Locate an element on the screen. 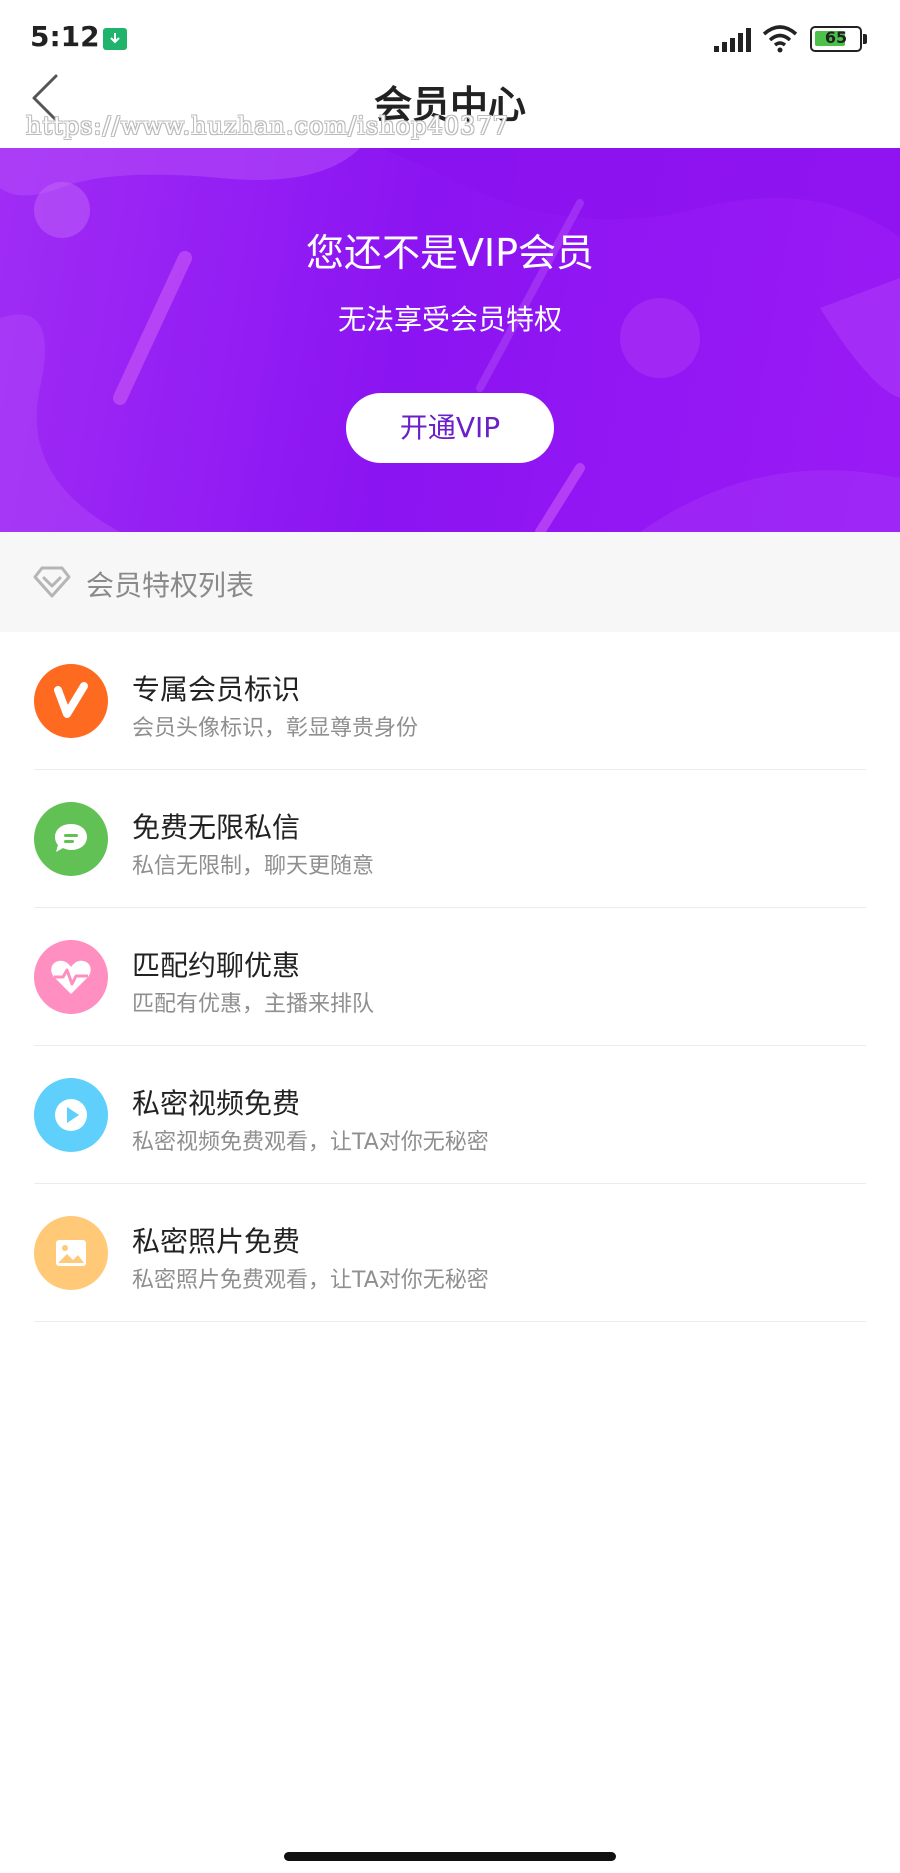 The width and height of the screenshot is (900, 1873). item-desc: 匹配有优惠，主播来排队 is located at coordinates (253, 1004).